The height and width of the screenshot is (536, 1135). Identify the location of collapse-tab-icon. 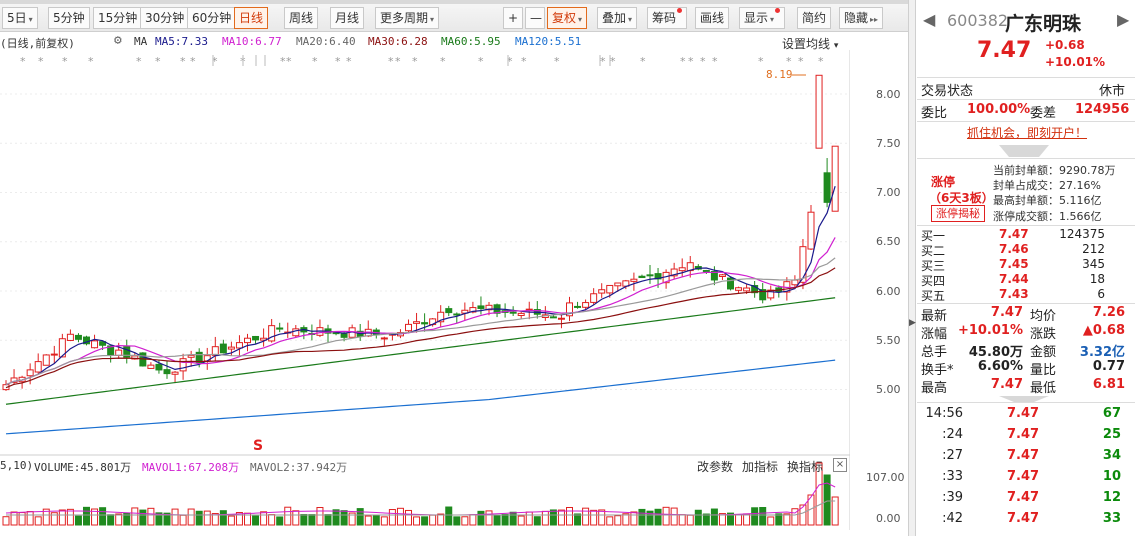
(1024, 151).